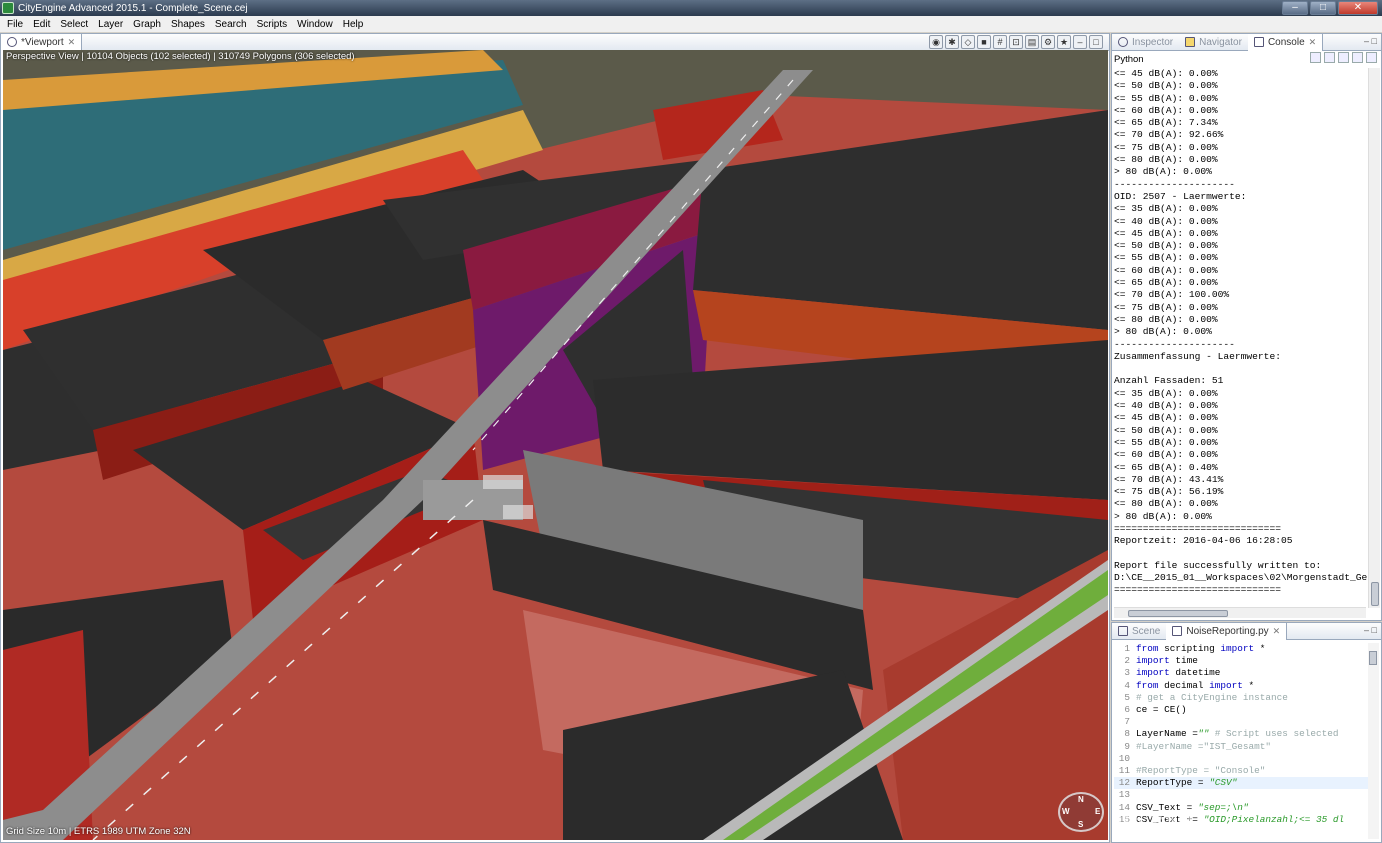  Describe the element at coordinates (1064, 42) in the screenshot. I see `star-icon: ★` at that location.